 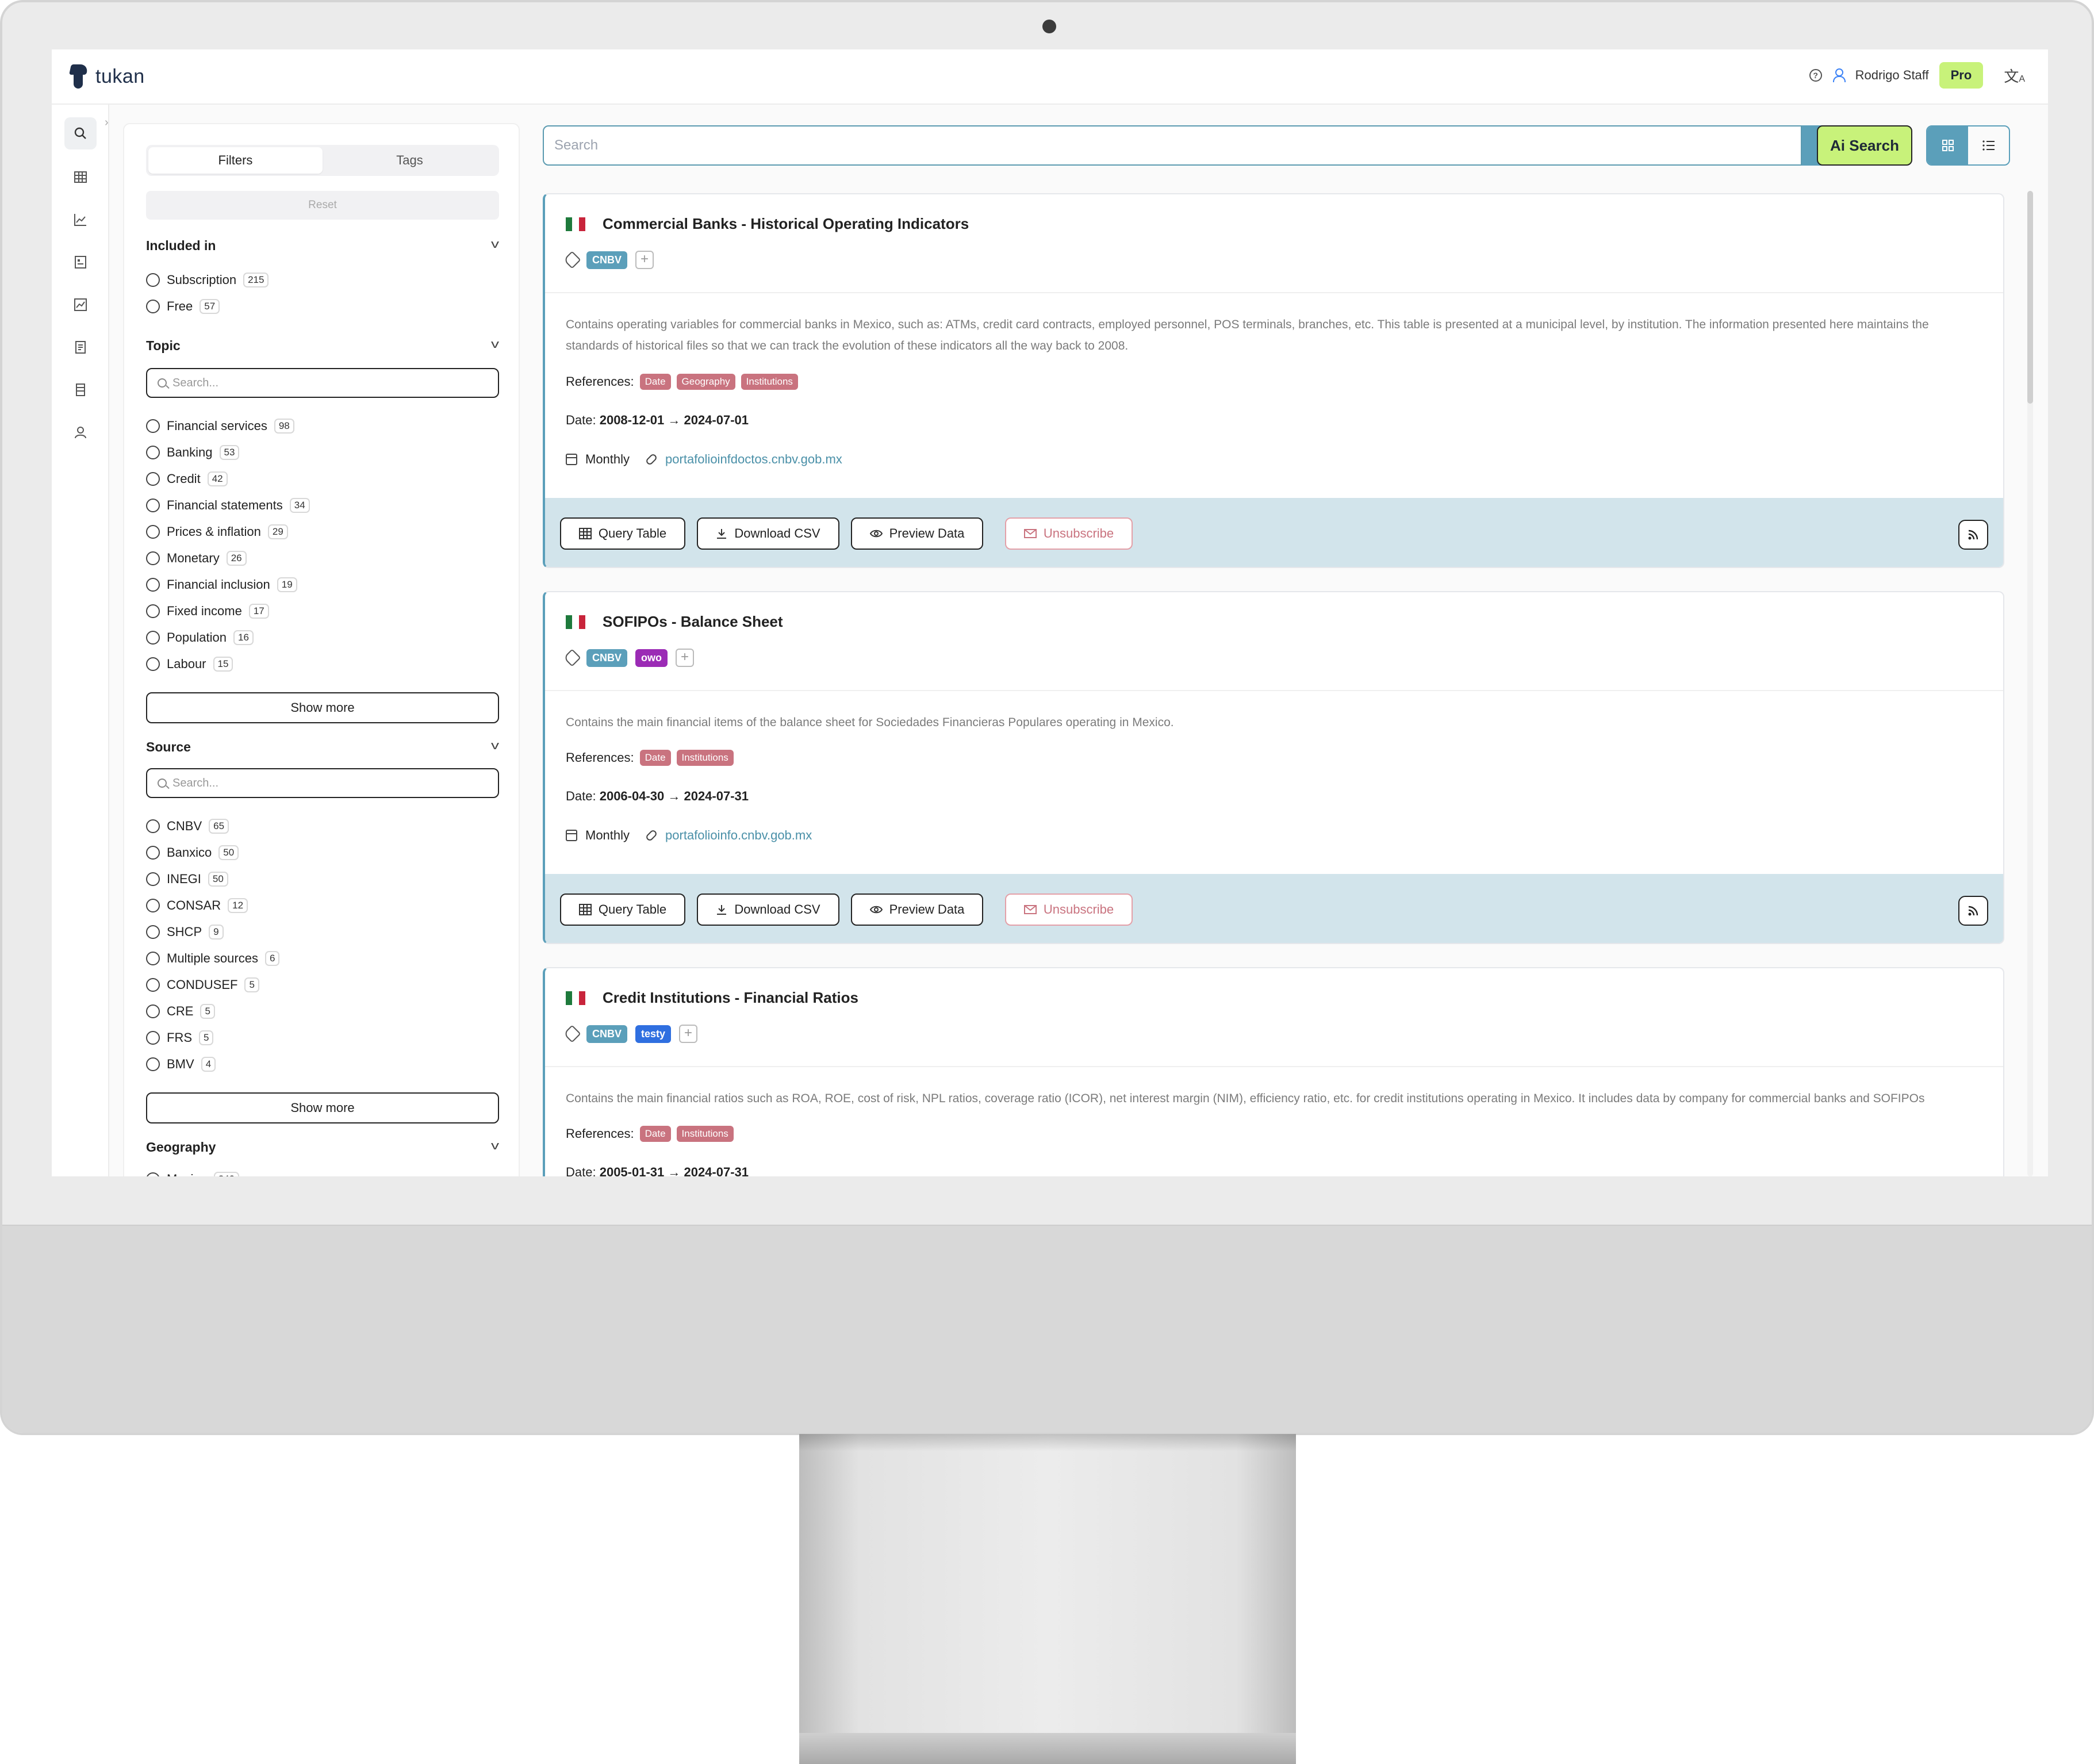 I want to click on filter-option: INEGI 50, so click(x=187, y=879).